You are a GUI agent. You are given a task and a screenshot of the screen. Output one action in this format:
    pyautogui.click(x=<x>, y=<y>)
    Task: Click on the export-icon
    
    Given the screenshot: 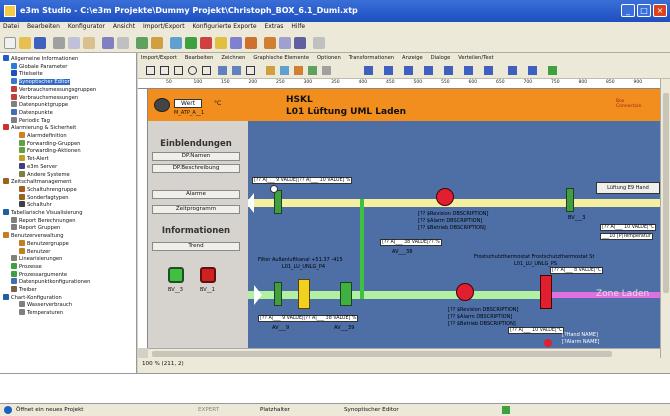 What is the action you would take?
    pyautogui.click(x=300, y=43)
    